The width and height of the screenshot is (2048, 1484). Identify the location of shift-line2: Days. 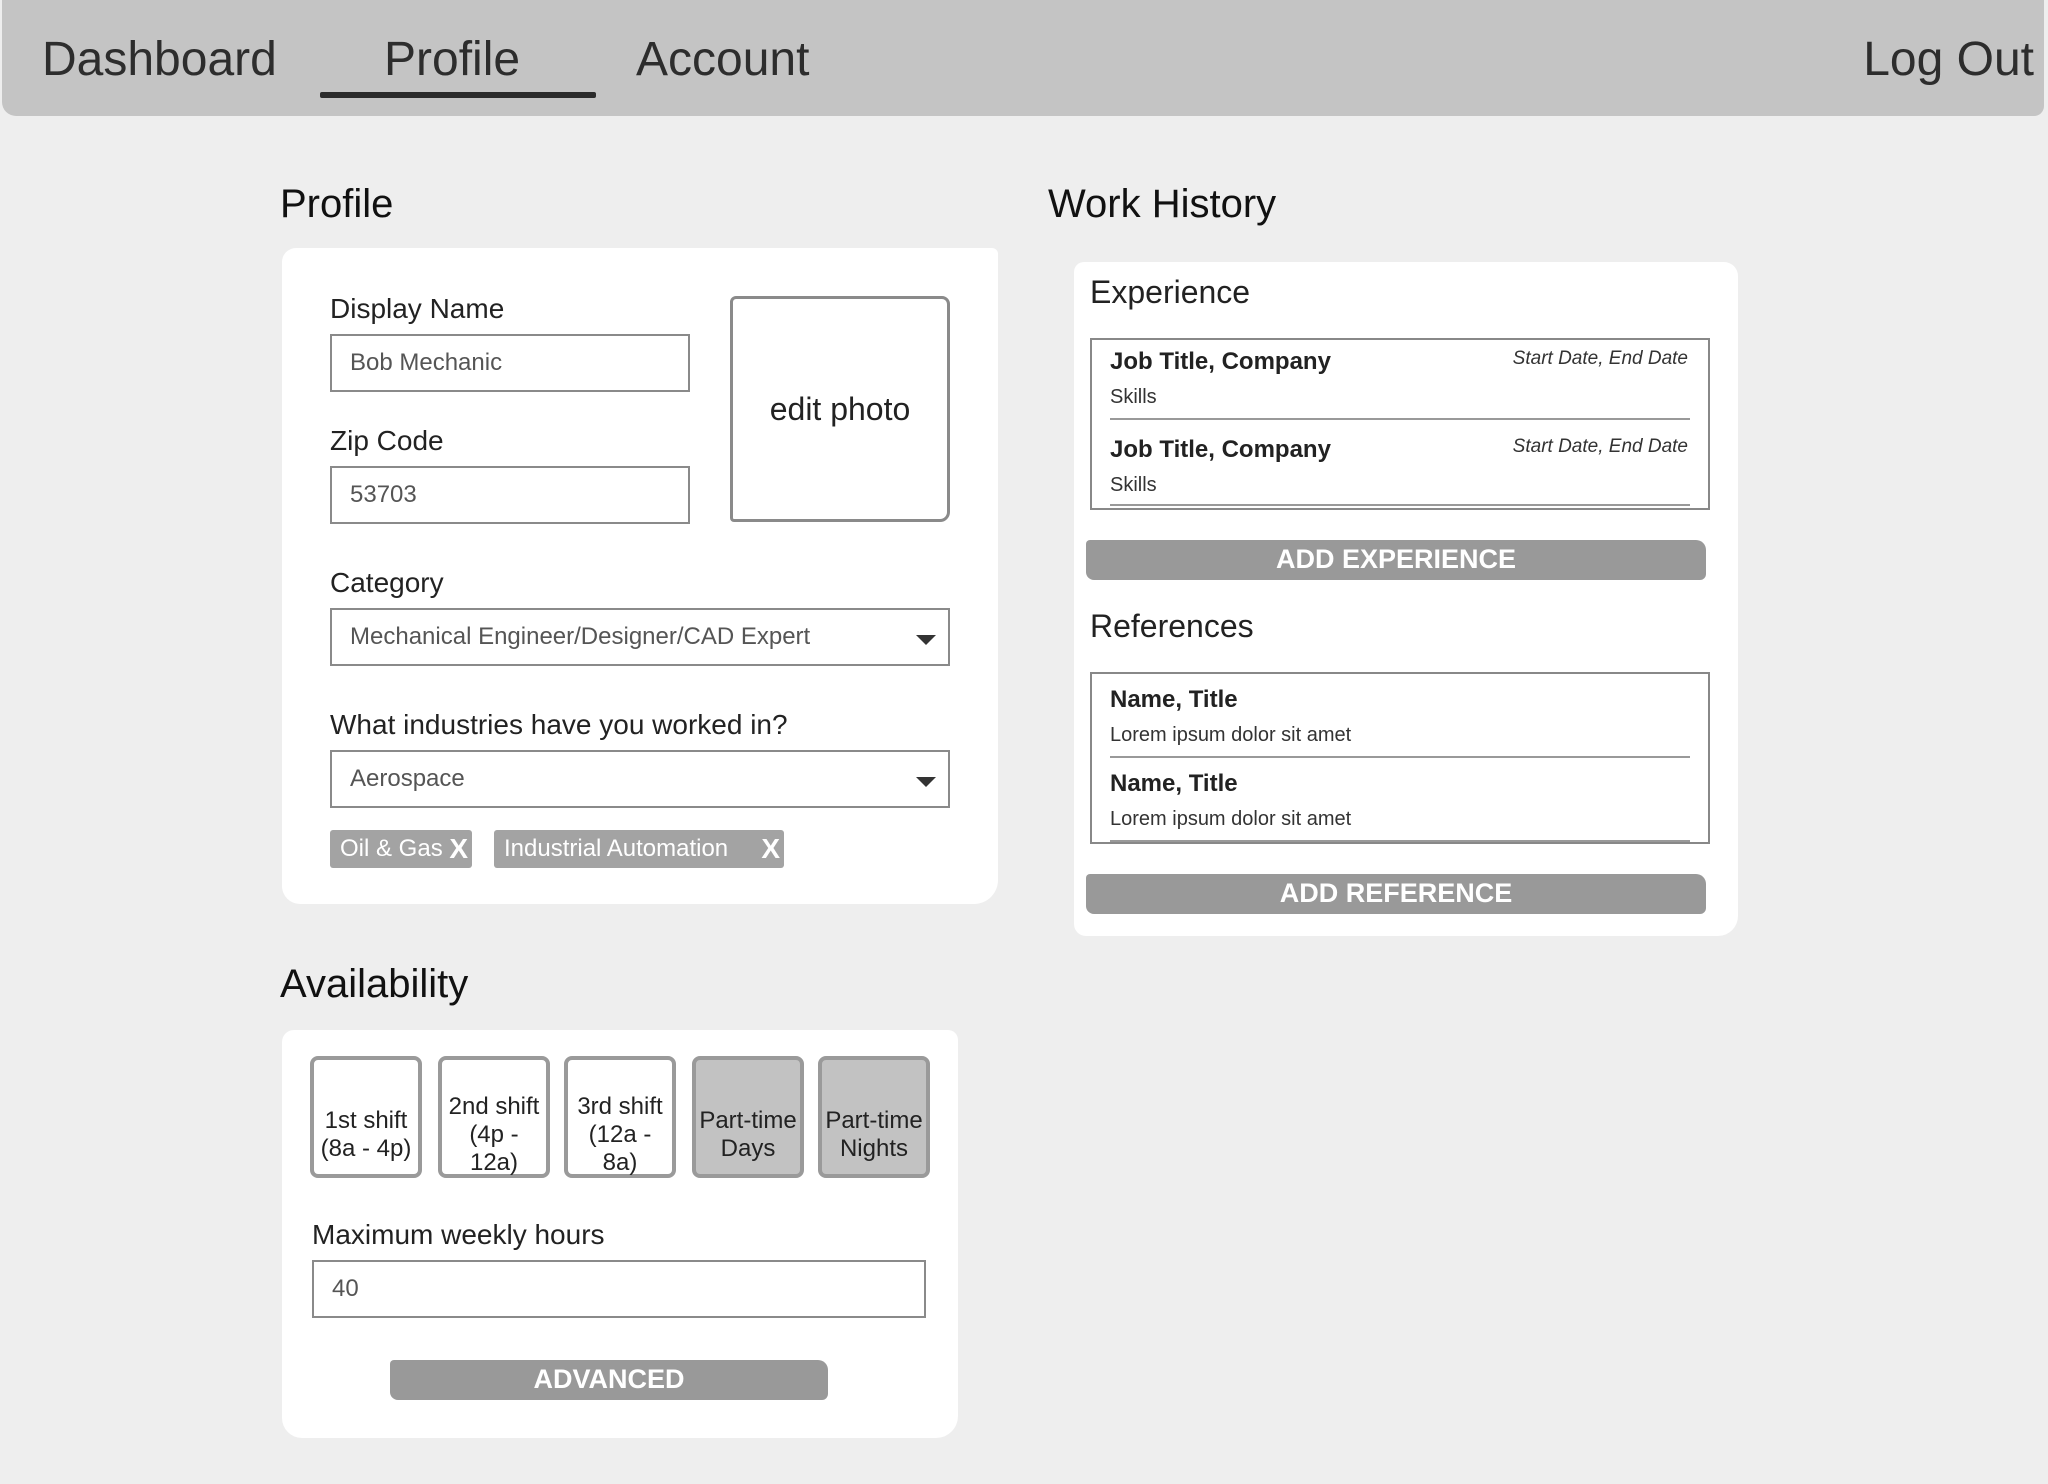
(748, 1148).